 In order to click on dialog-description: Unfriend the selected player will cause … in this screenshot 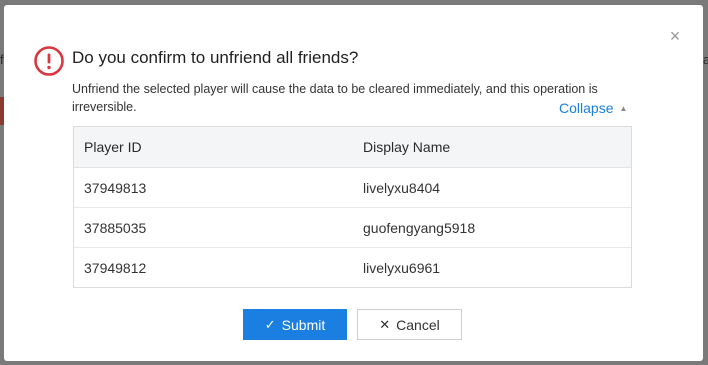, I will do `click(335, 98)`.